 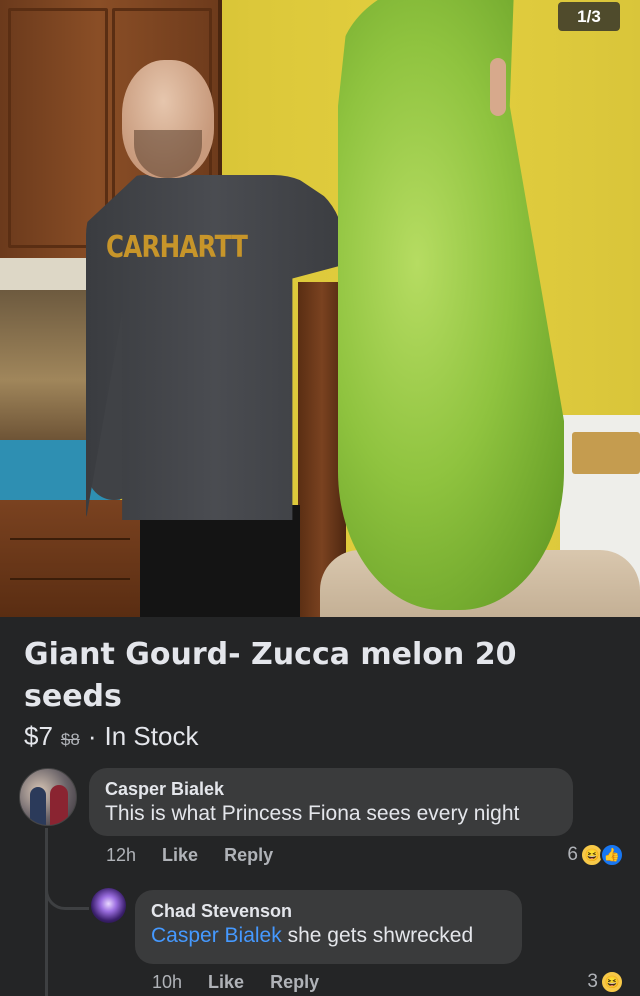 I want to click on comment-time: 12h, so click(x=121, y=855).